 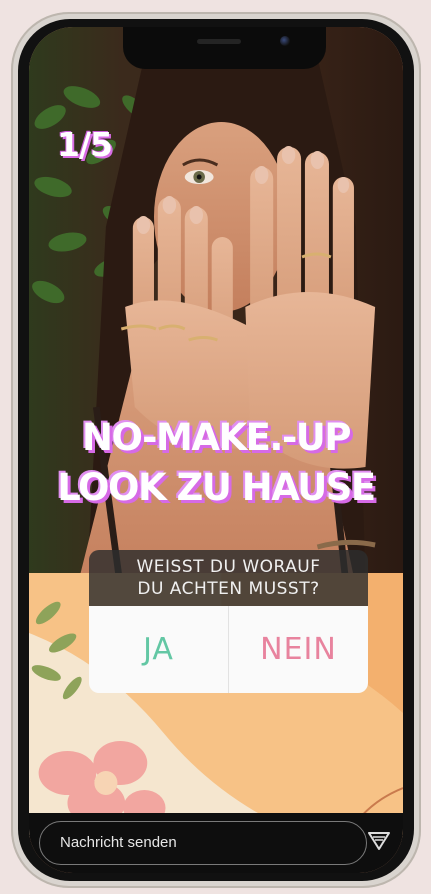 What do you see at coordinates (285, 41) in the screenshot?
I see `front-camera-icon` at bounding box center [285, 41].